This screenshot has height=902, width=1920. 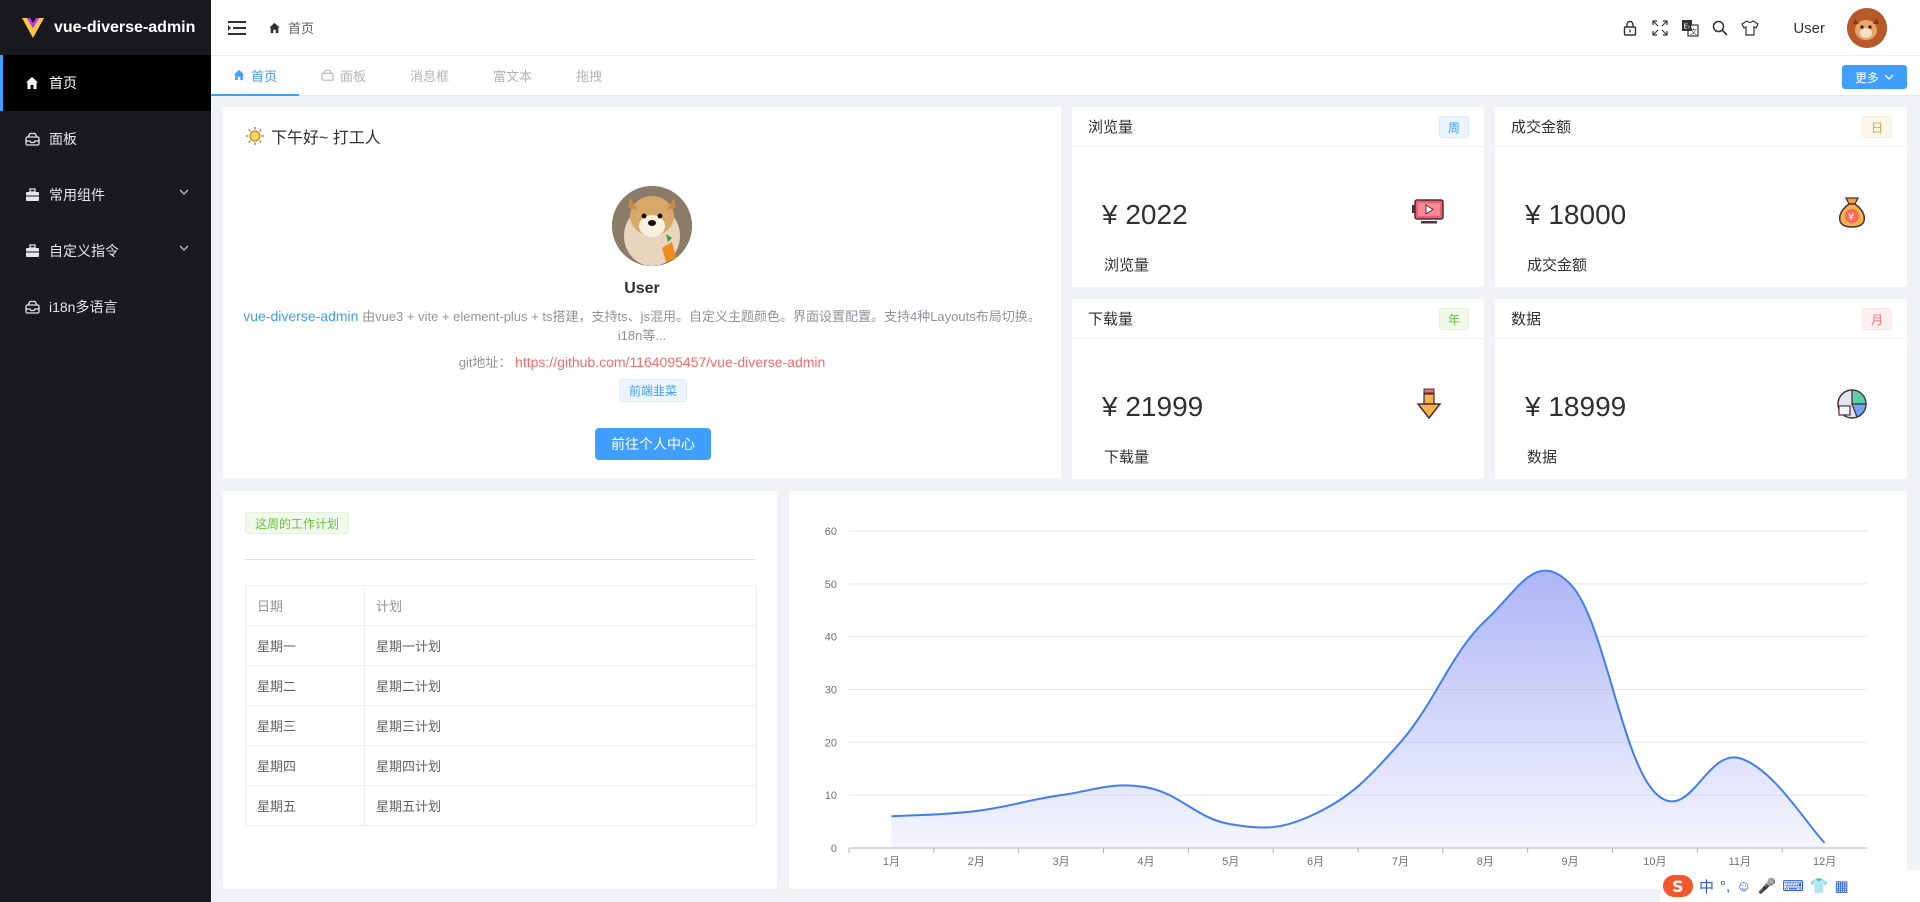 What do you see at coordinates (1278, 319) in the screenshot?
I see `stat-header: 下载量 年` at bounding box center [1278, 319].